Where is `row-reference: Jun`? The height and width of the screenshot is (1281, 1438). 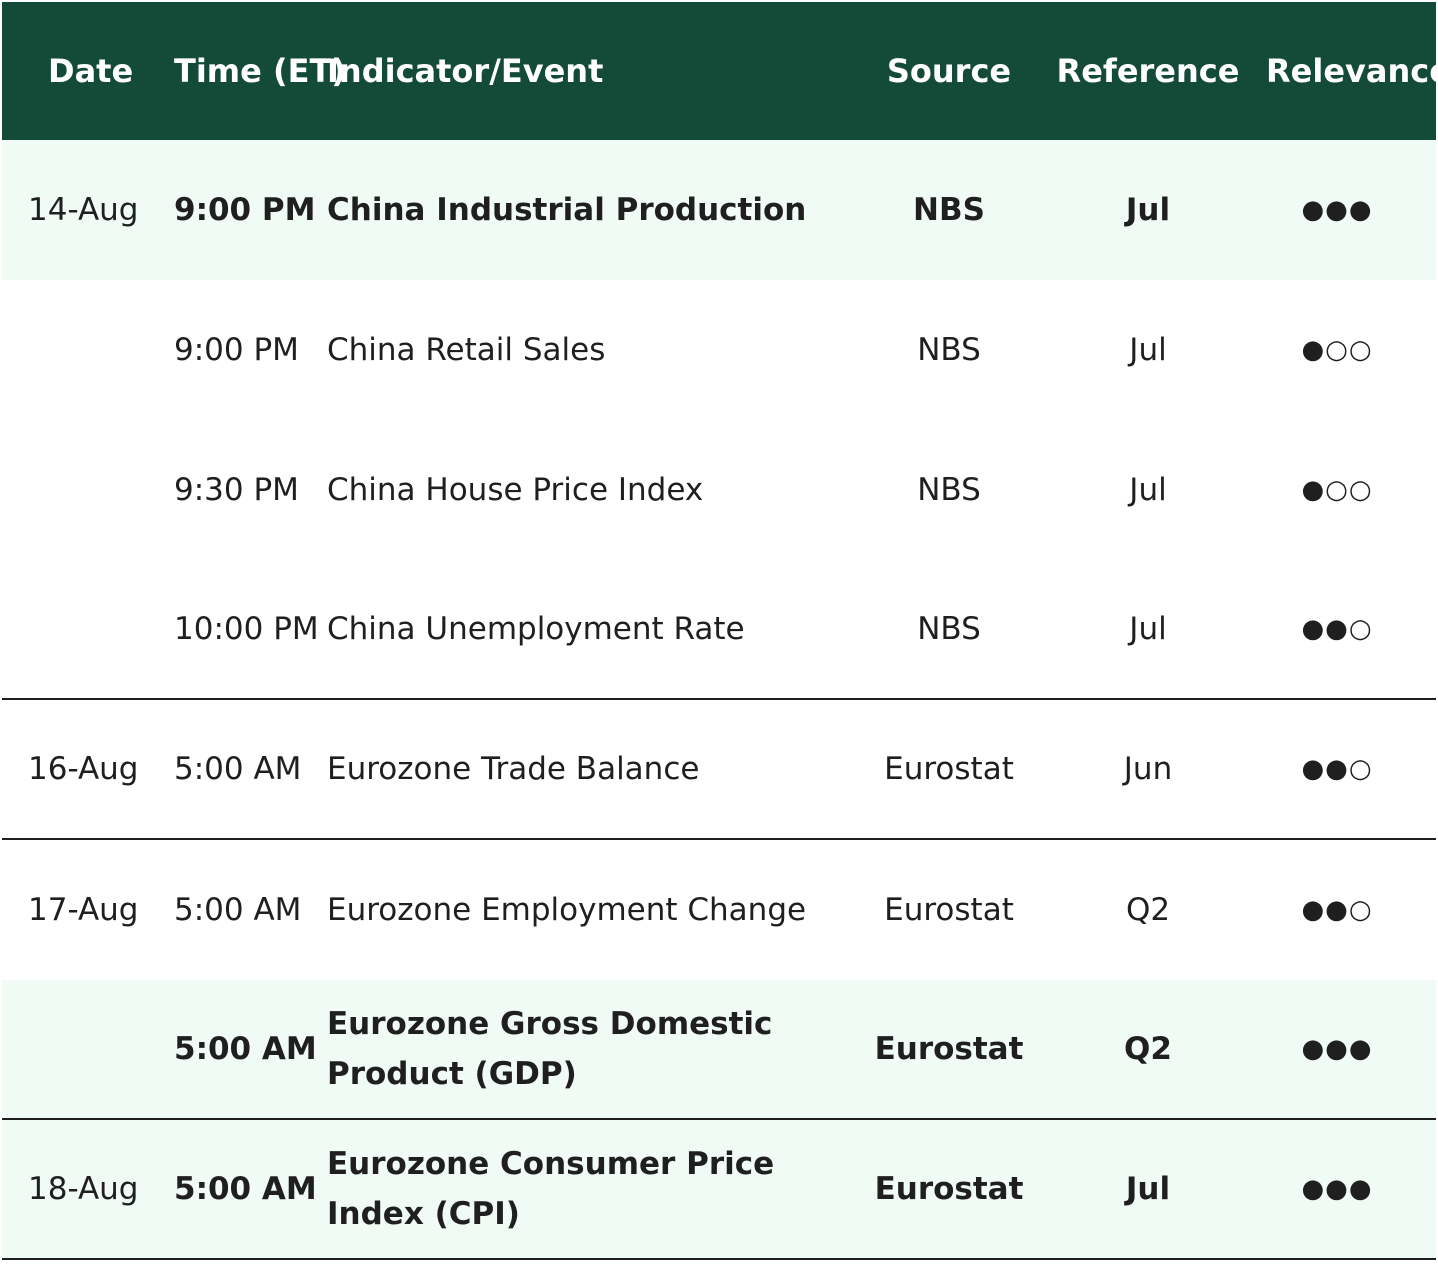
row-reference: Jun is located at coordinates (1148, 769).